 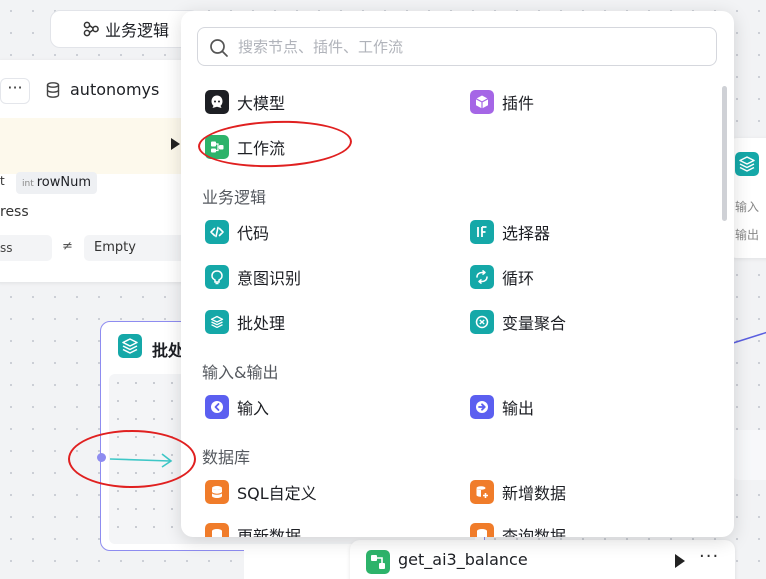 What do you see at coordinates (534, 323) in the screenshot?
I see `node-item-label: 变量聚合` at bounding box center [534, 323].